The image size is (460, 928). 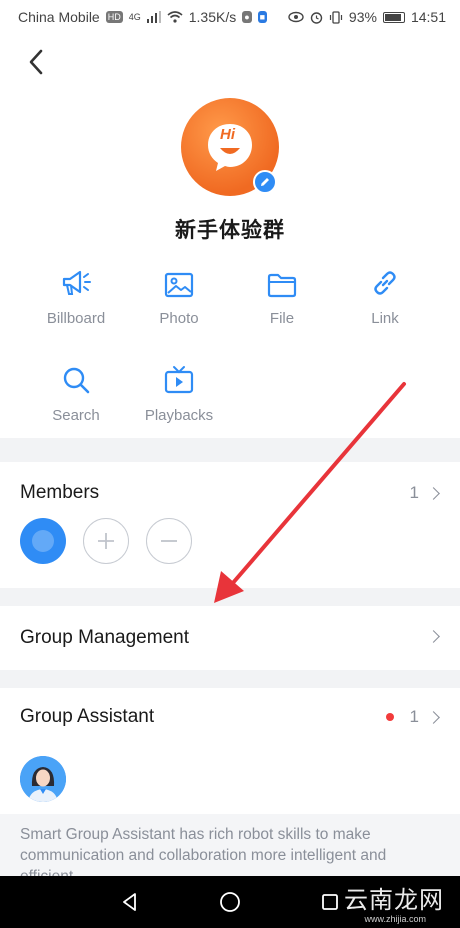 What do you see at coordinates (87, 716) in the screenshot?
I see `group-assistant-title: Group Assistant` at bounding box center [87, 716].